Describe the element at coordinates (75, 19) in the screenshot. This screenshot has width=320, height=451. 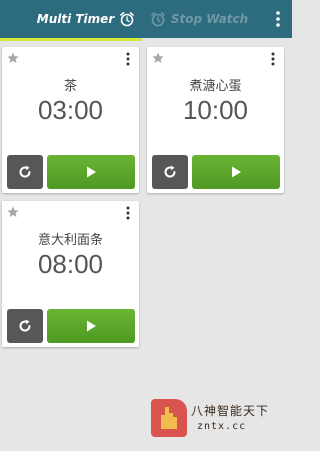
I see `tab-multi-timer-label: Multi Timer` at that location.